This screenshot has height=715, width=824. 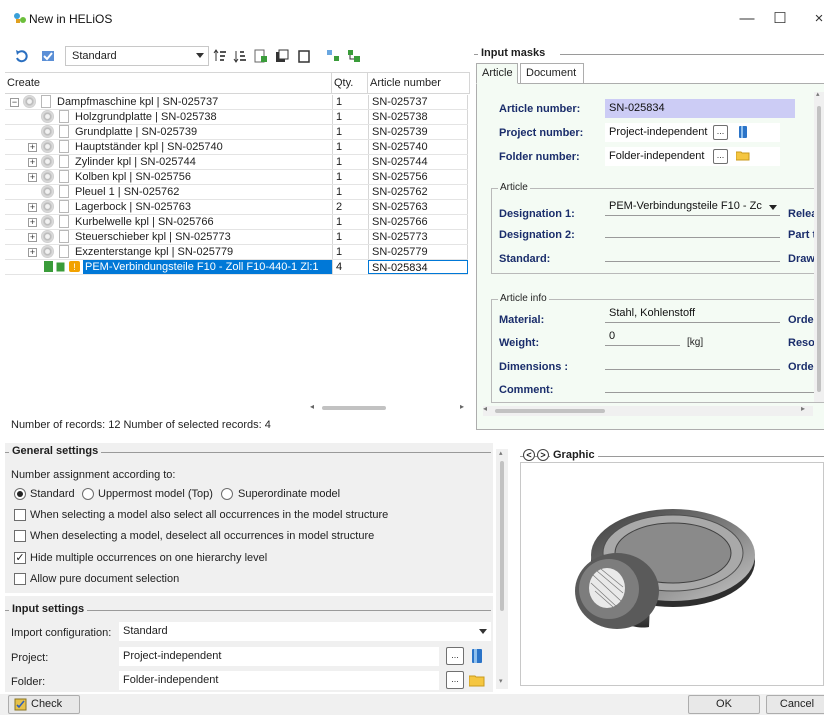 I want to click on tree-row: + Kurbelwelle kpl | SN-025766 1 SN-025766, so click(x=237, y=222).